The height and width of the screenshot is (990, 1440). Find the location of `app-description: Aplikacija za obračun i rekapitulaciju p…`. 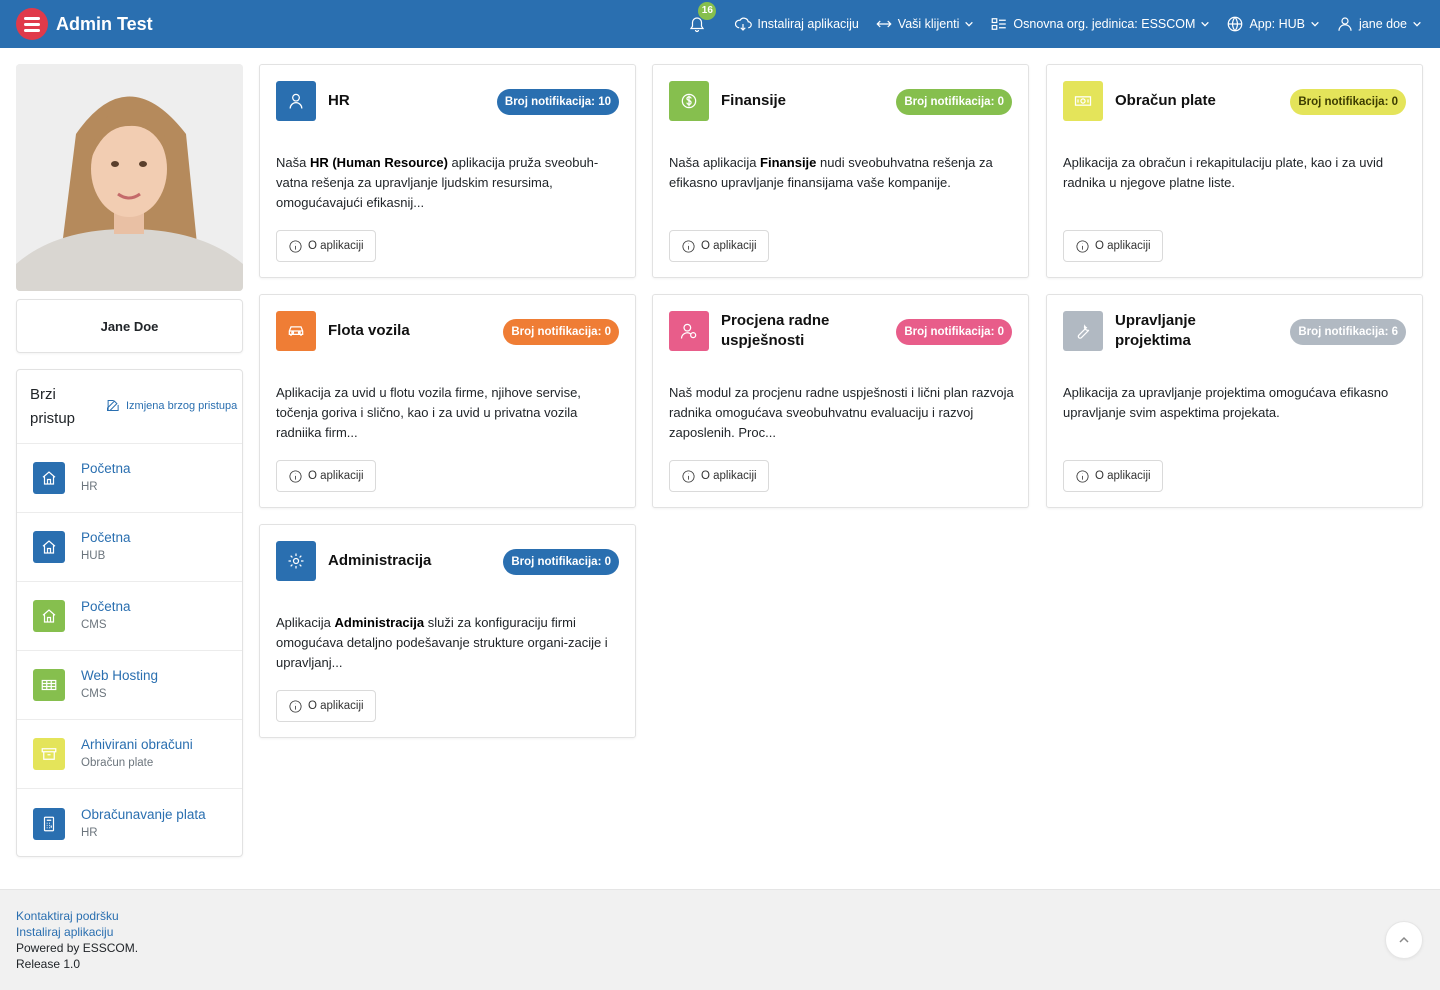

app-description: Aplikacija za obračun i rekapitulaciju p… is located at coordinates (1235, 173).